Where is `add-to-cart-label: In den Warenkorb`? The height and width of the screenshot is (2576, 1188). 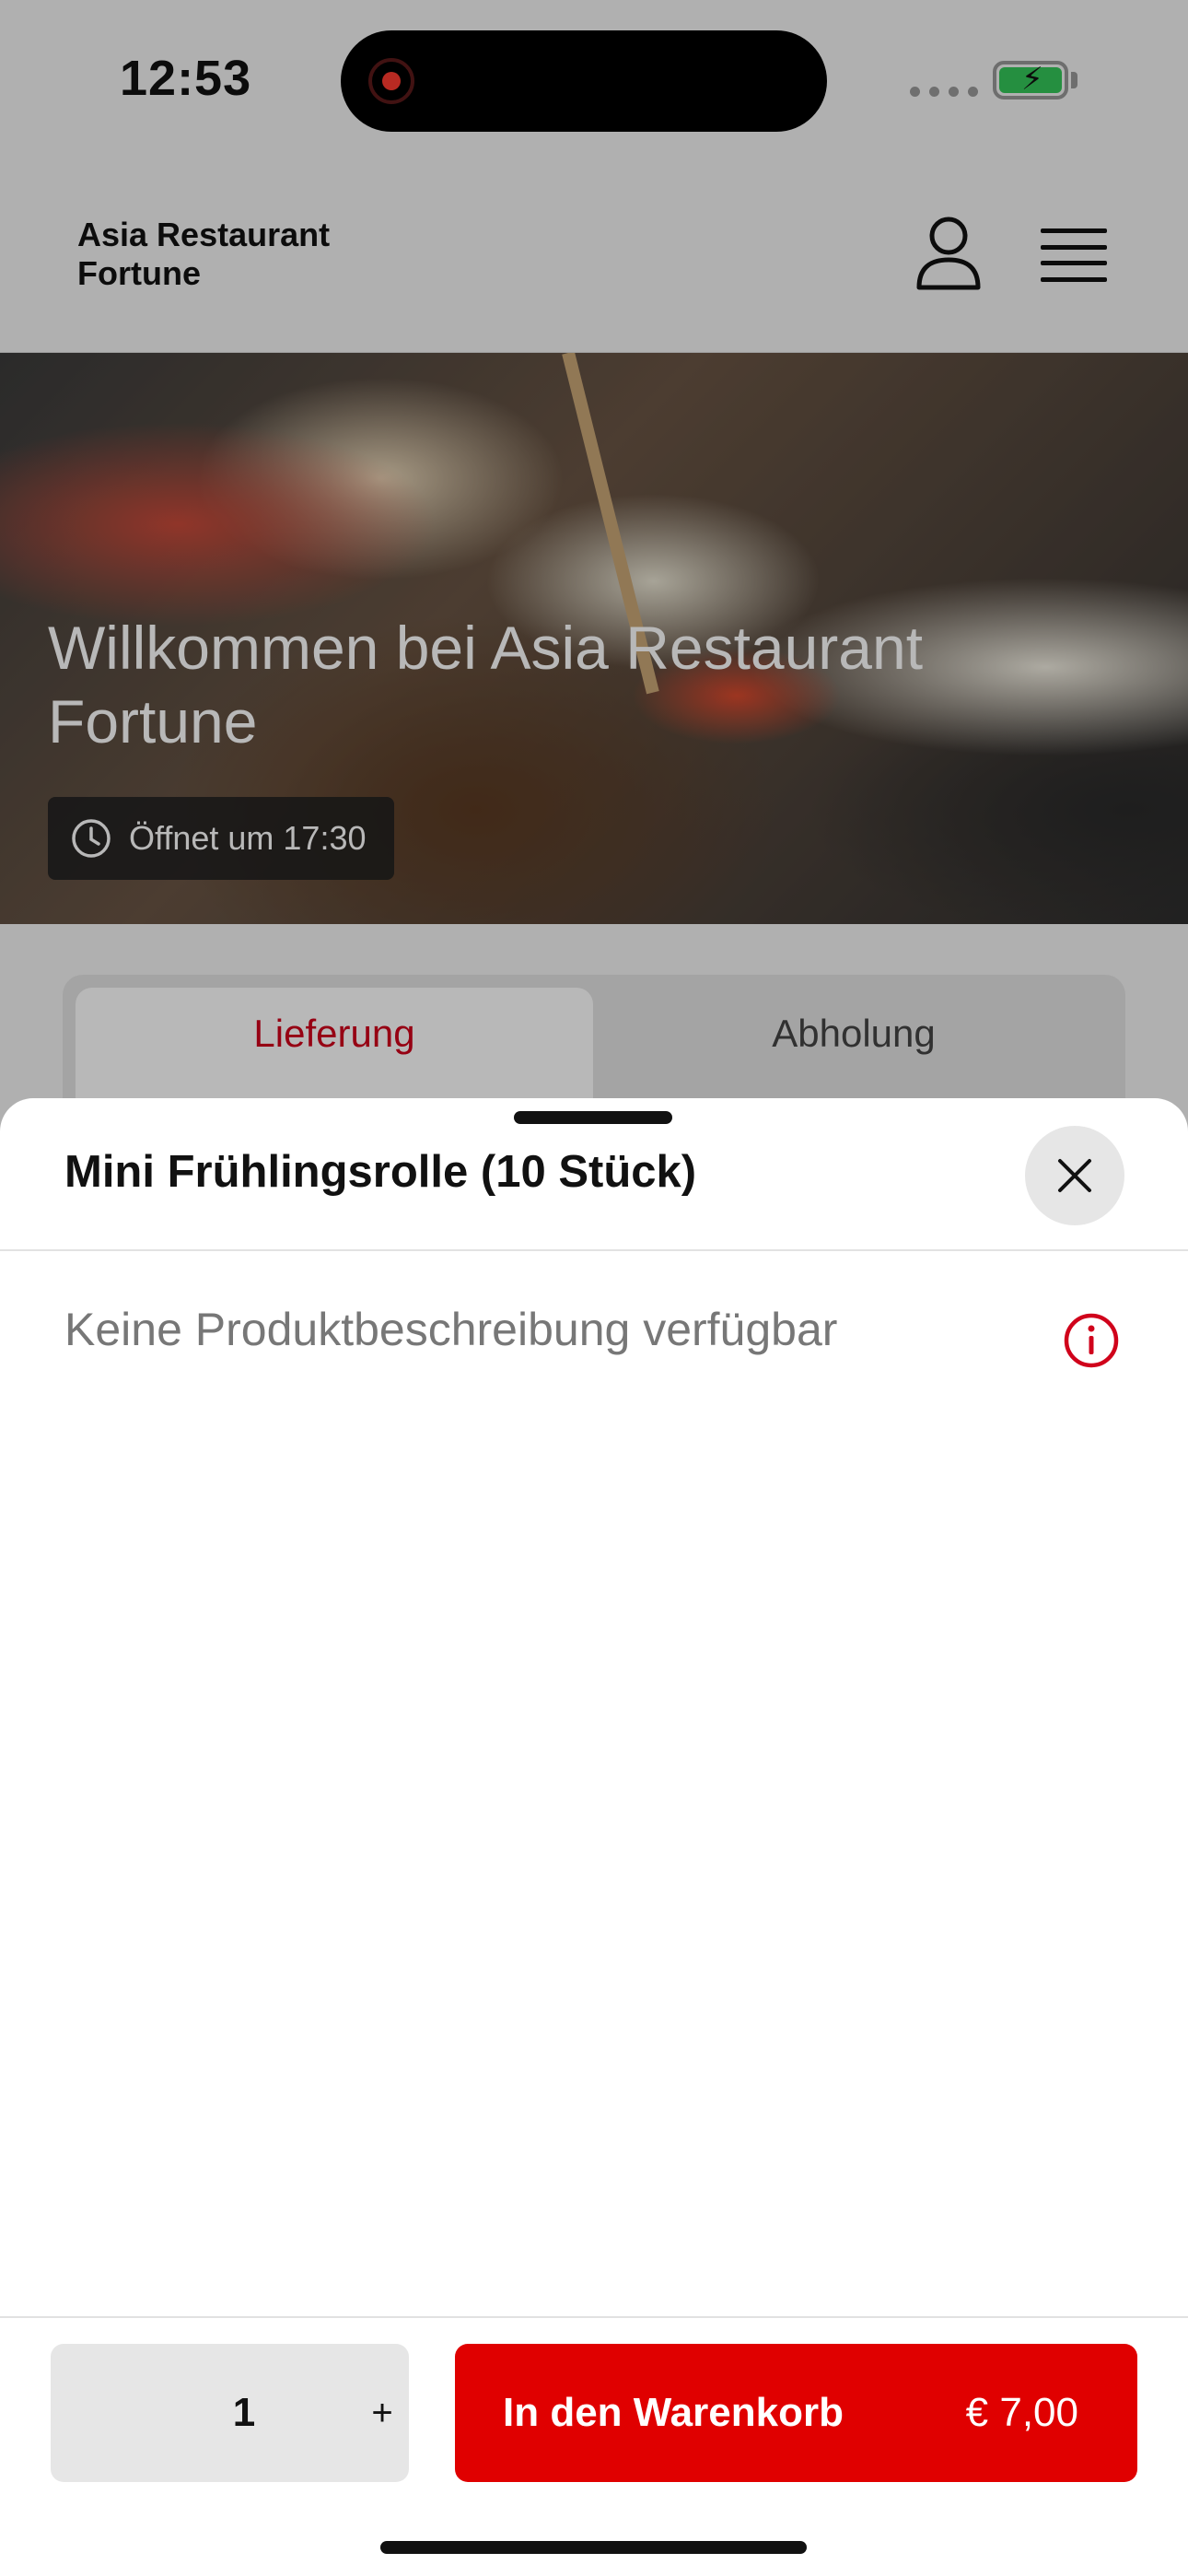 add-to-cart-label: In den Warenkorb is located at coordinates (673, 2412).